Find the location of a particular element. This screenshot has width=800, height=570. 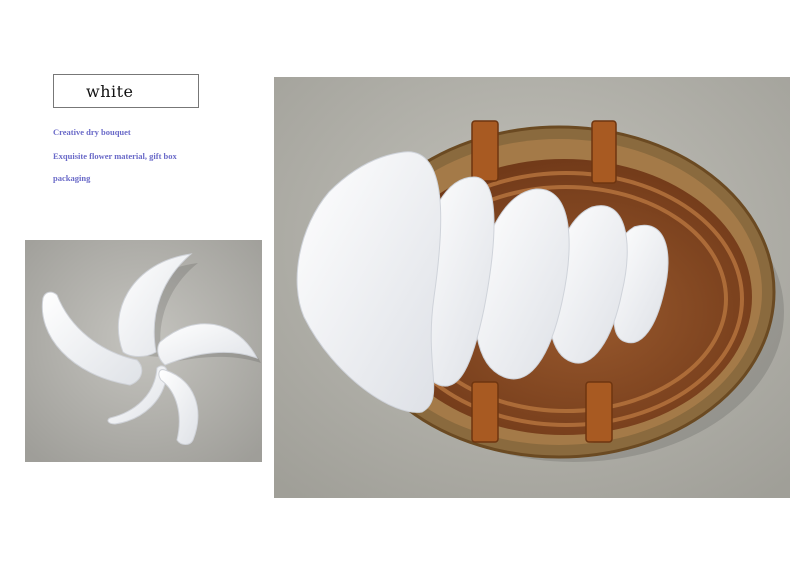

description-line-1: Creative dry bouquet is located at coordinates (92, 132).